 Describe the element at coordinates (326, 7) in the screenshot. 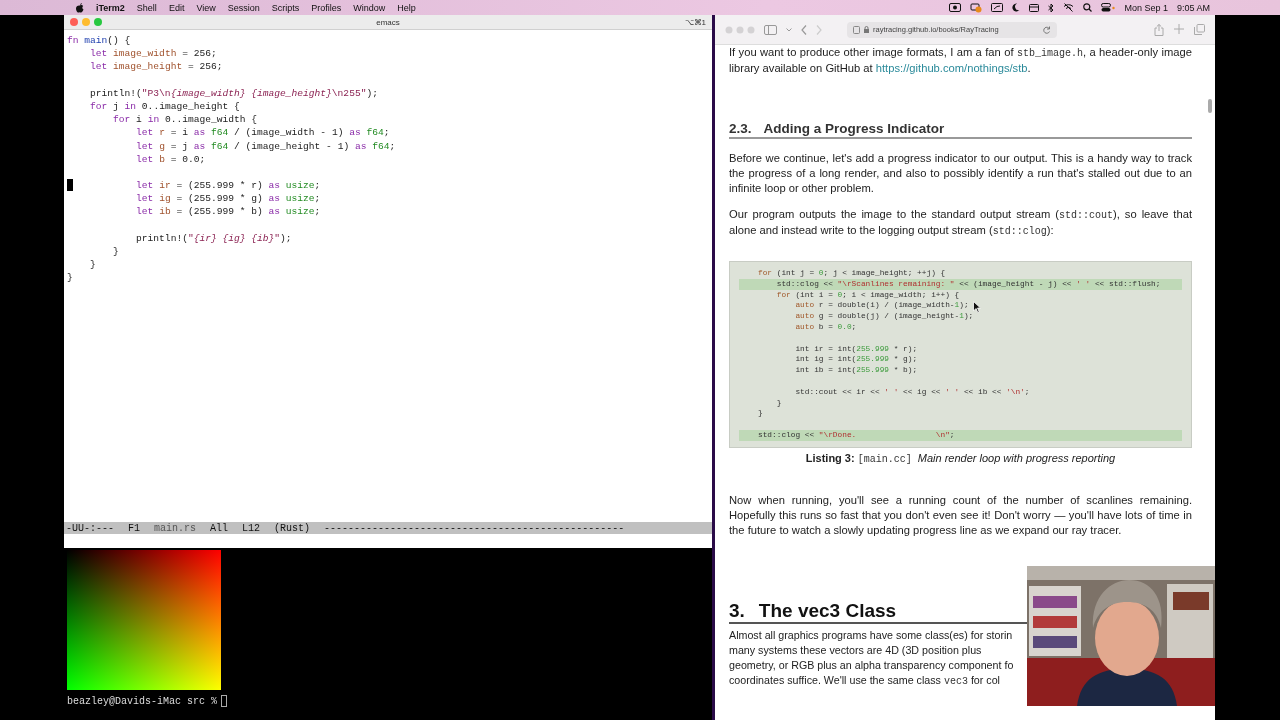

I see `menu-item: Profiles` at that location.